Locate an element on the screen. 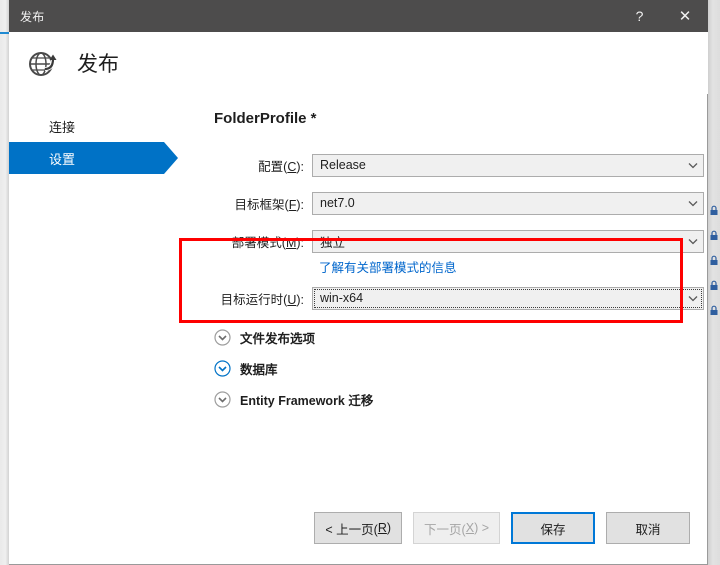 Image resolution: width=720 pixels, height=565 pixels. help-link-row: 了解有关部署模式的信息 is located at coordinates (459, 266).